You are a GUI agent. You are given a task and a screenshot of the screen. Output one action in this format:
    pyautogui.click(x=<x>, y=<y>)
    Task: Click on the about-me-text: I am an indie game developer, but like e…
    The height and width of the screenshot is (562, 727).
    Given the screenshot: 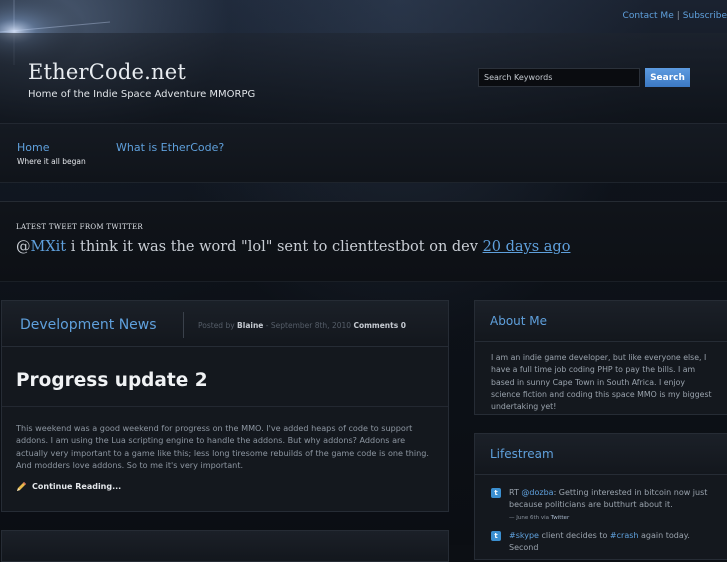 What is the action you would take?
    pyautogui.click(x=601, y=382)
    